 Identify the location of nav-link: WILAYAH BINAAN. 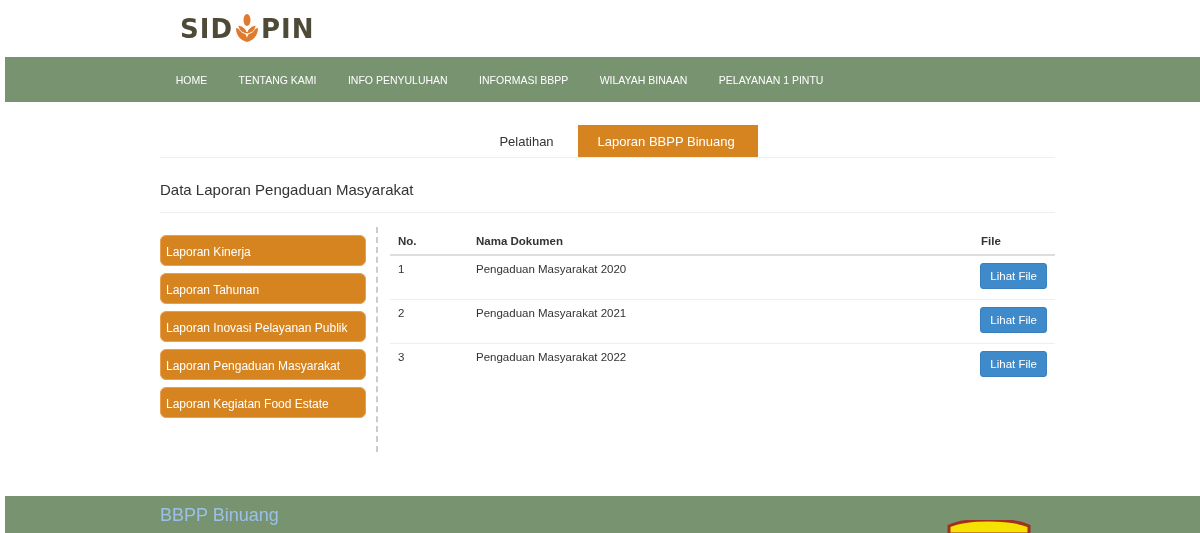
(644, 79).